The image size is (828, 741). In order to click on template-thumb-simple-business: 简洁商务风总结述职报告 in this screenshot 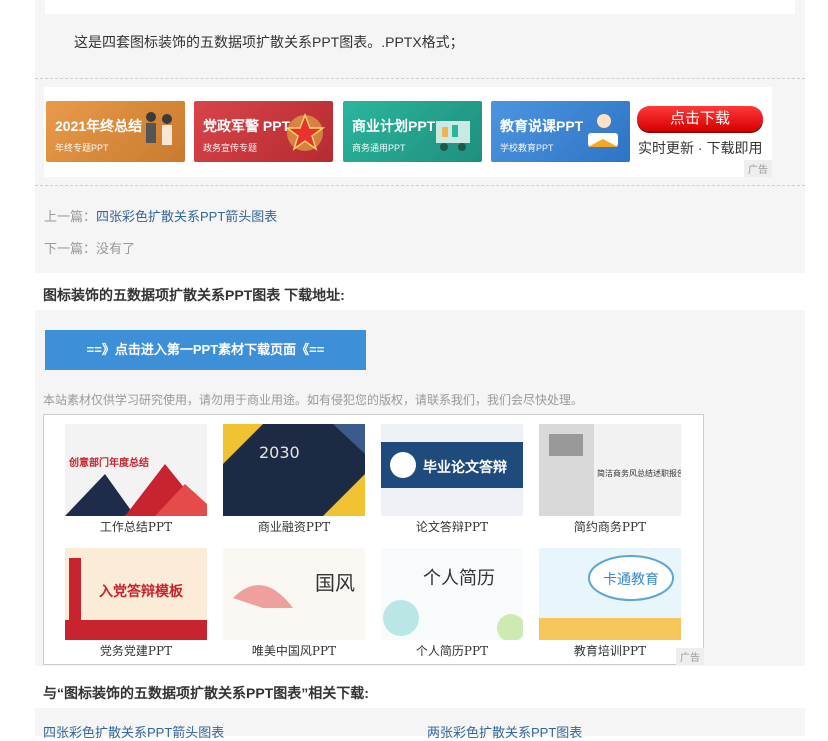, I will do `click(610, 470)`.